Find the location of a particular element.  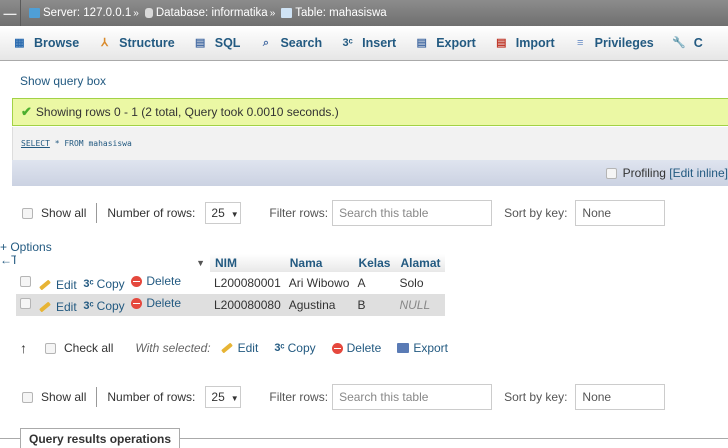

column-header-nama: Nama is located at coordinates (319, 263).